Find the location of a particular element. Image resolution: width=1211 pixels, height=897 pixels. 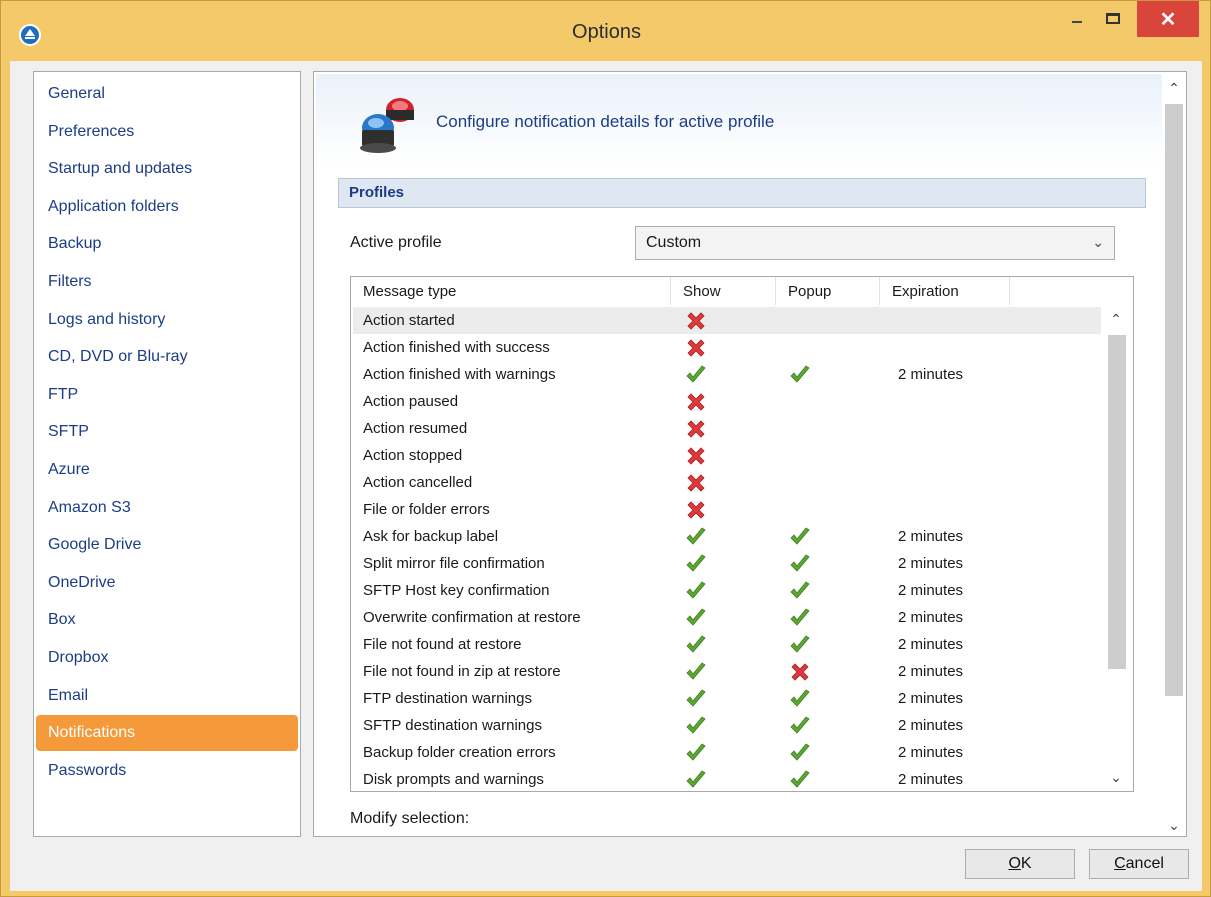

column-header-expiration: Expiration is located at coordinates (945, 291).